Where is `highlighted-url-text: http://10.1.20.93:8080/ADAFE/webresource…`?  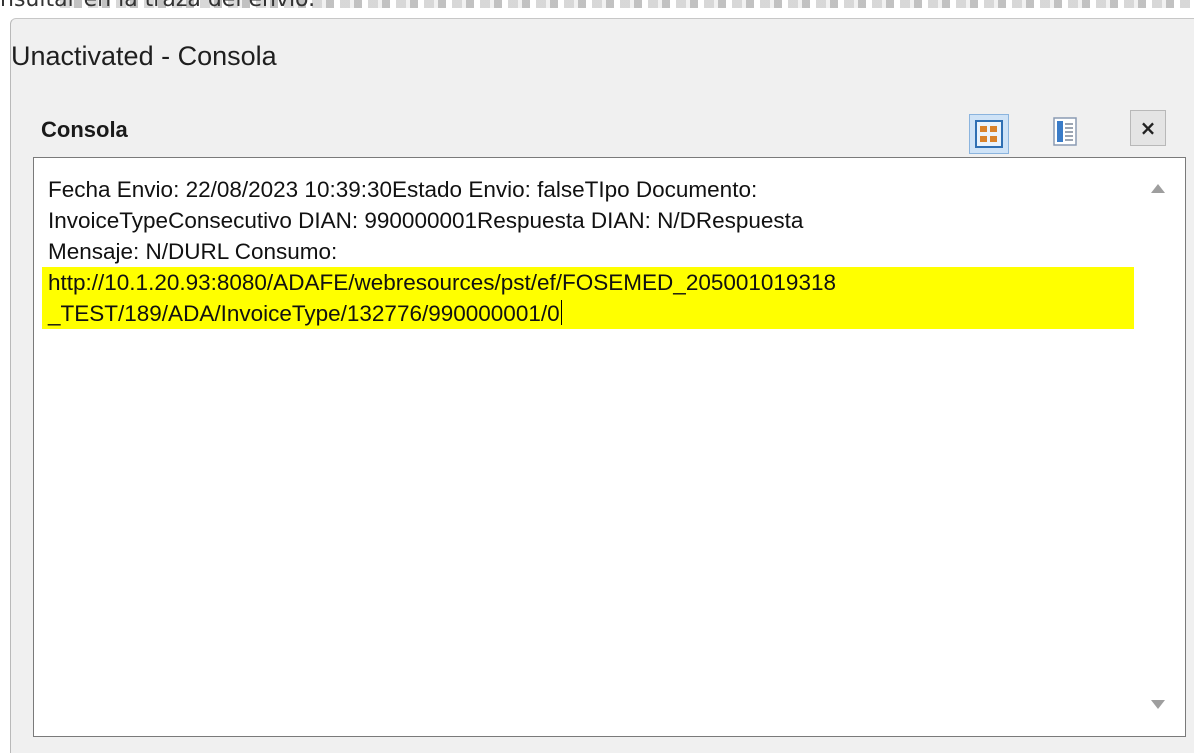 highlighted-url-text: http://10.1.20.93:8080/ADAFE/webresource… is located at coordinates (442, 282).